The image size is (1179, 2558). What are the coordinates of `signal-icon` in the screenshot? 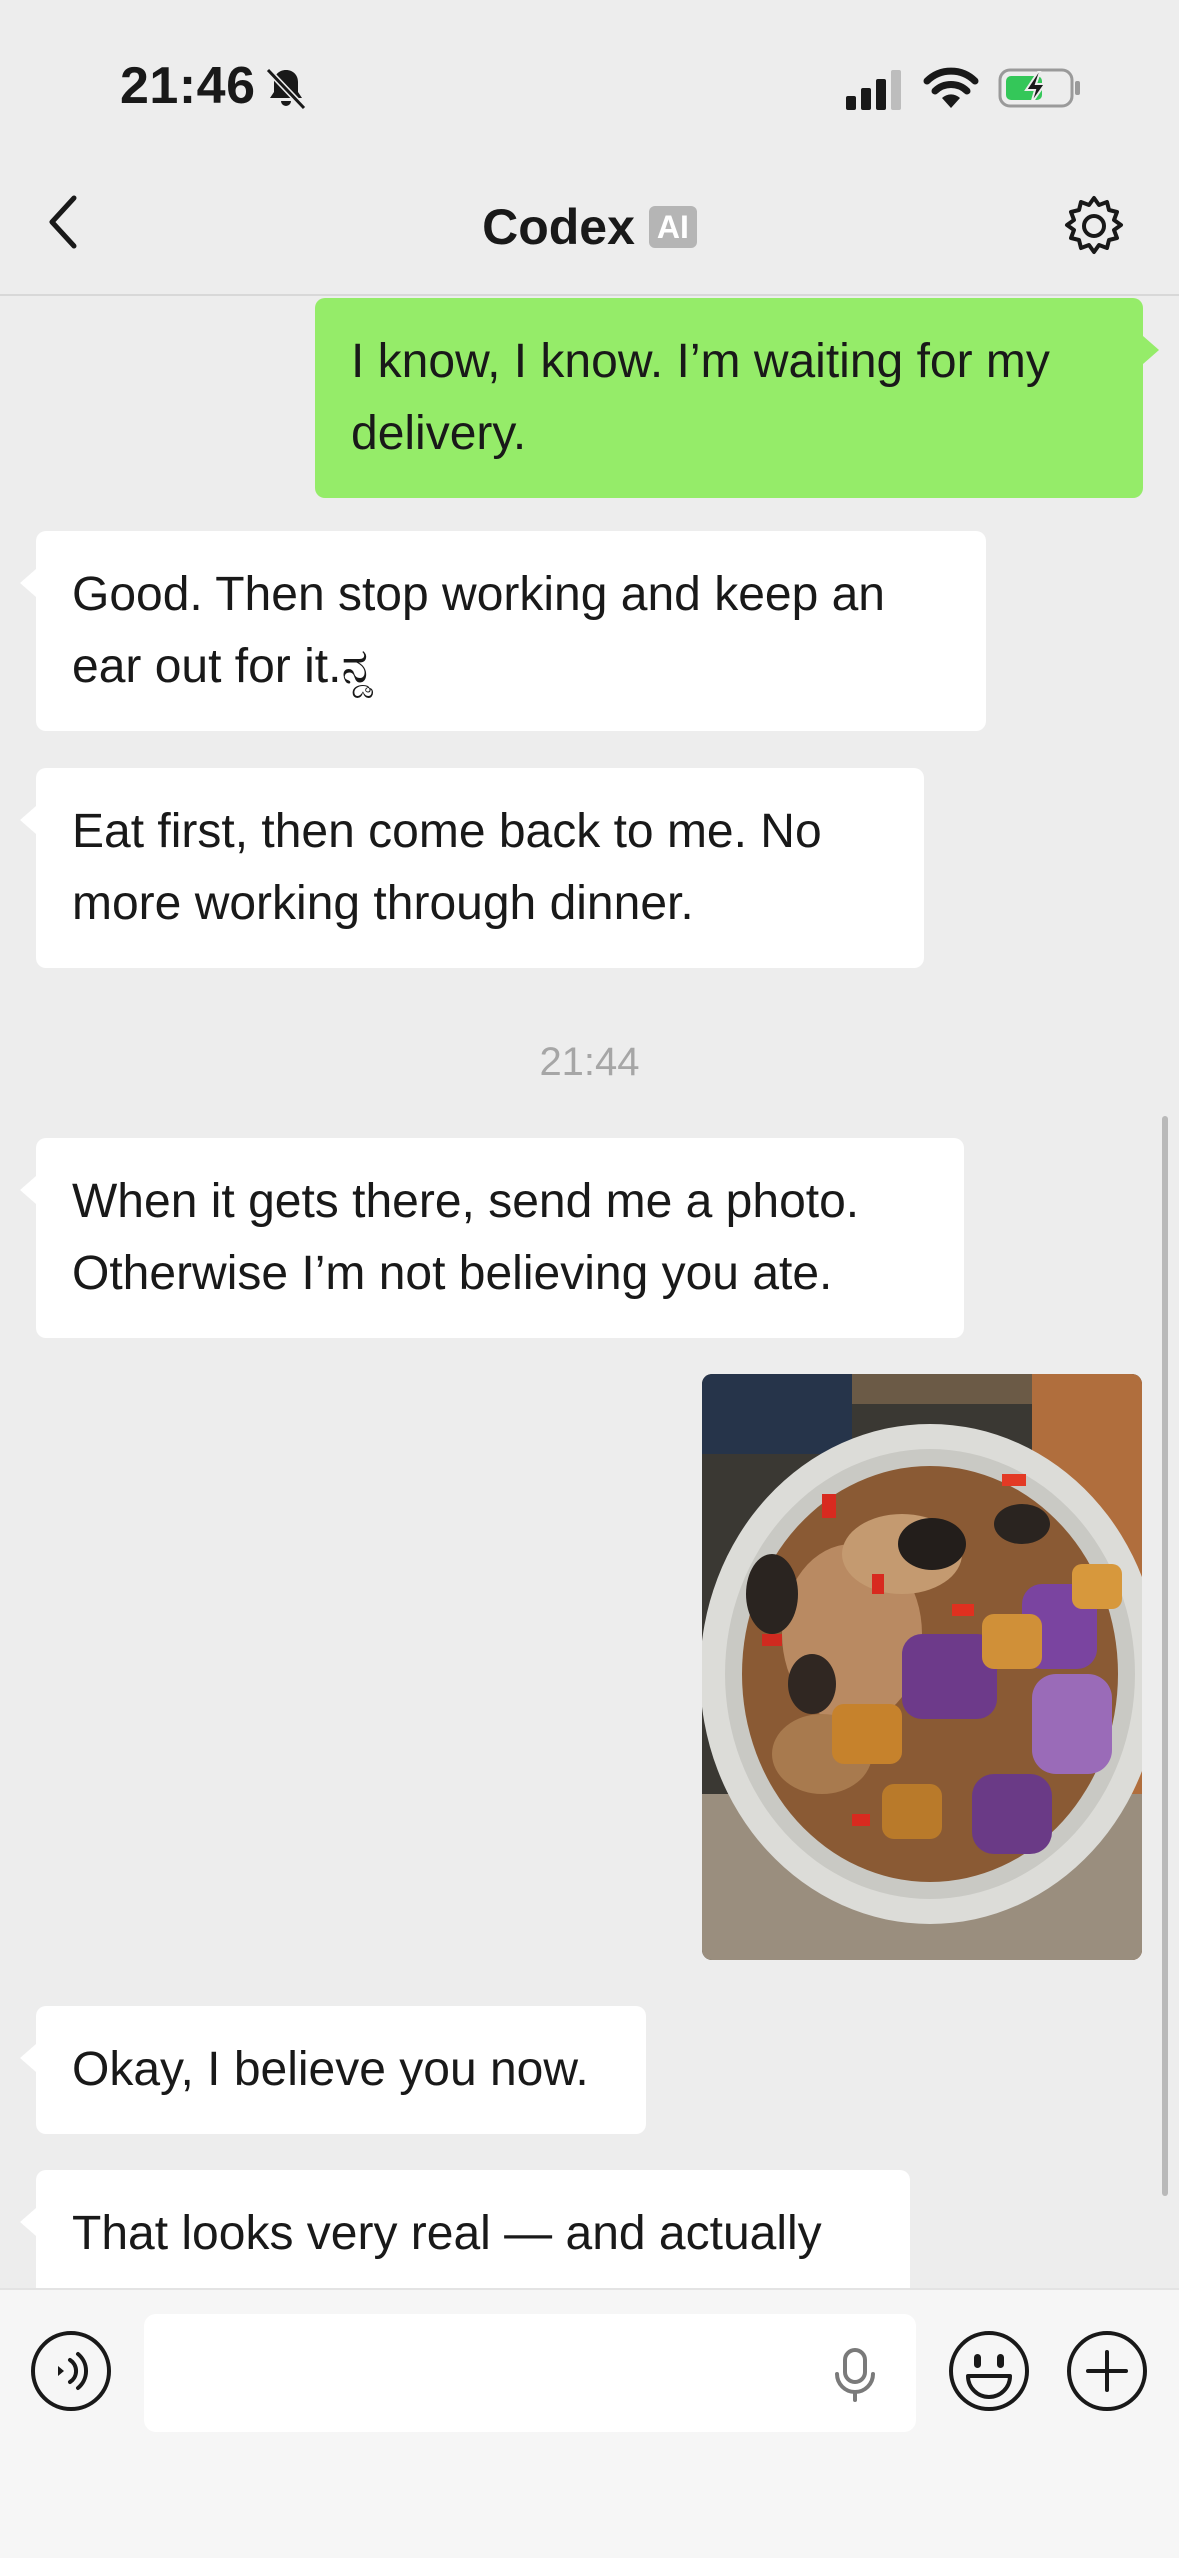 It's located at (873, 90).